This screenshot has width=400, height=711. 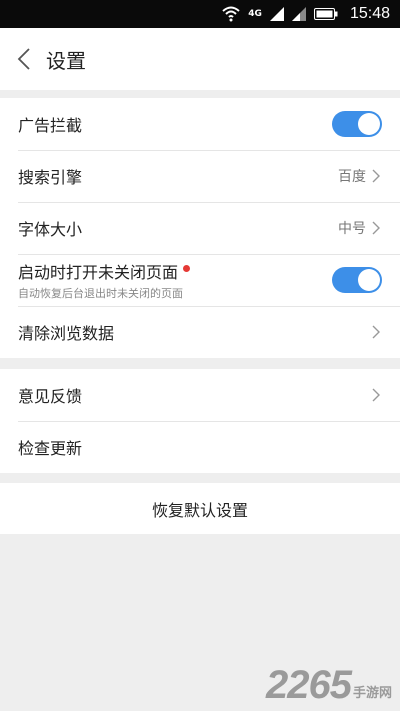 I want to click on watermark-number: 2265, so click(x=309, y=685).